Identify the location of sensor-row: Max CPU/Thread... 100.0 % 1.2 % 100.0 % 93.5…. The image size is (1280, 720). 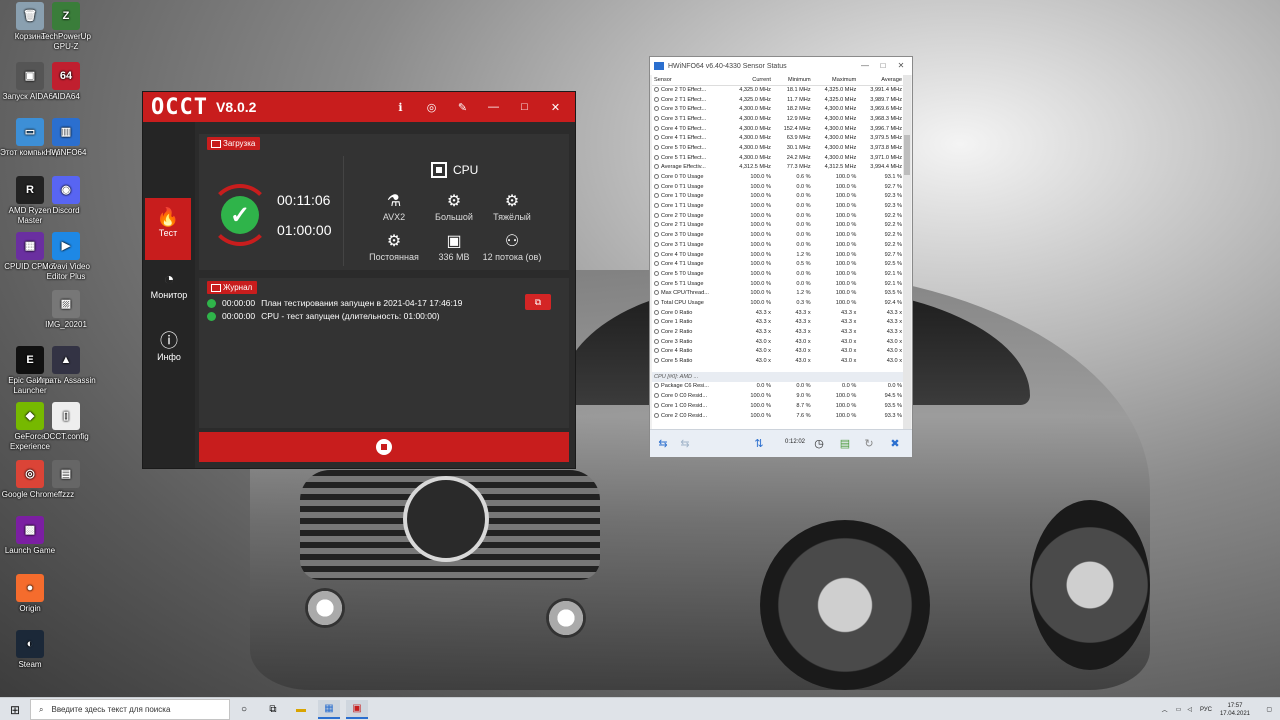
(778, 293).